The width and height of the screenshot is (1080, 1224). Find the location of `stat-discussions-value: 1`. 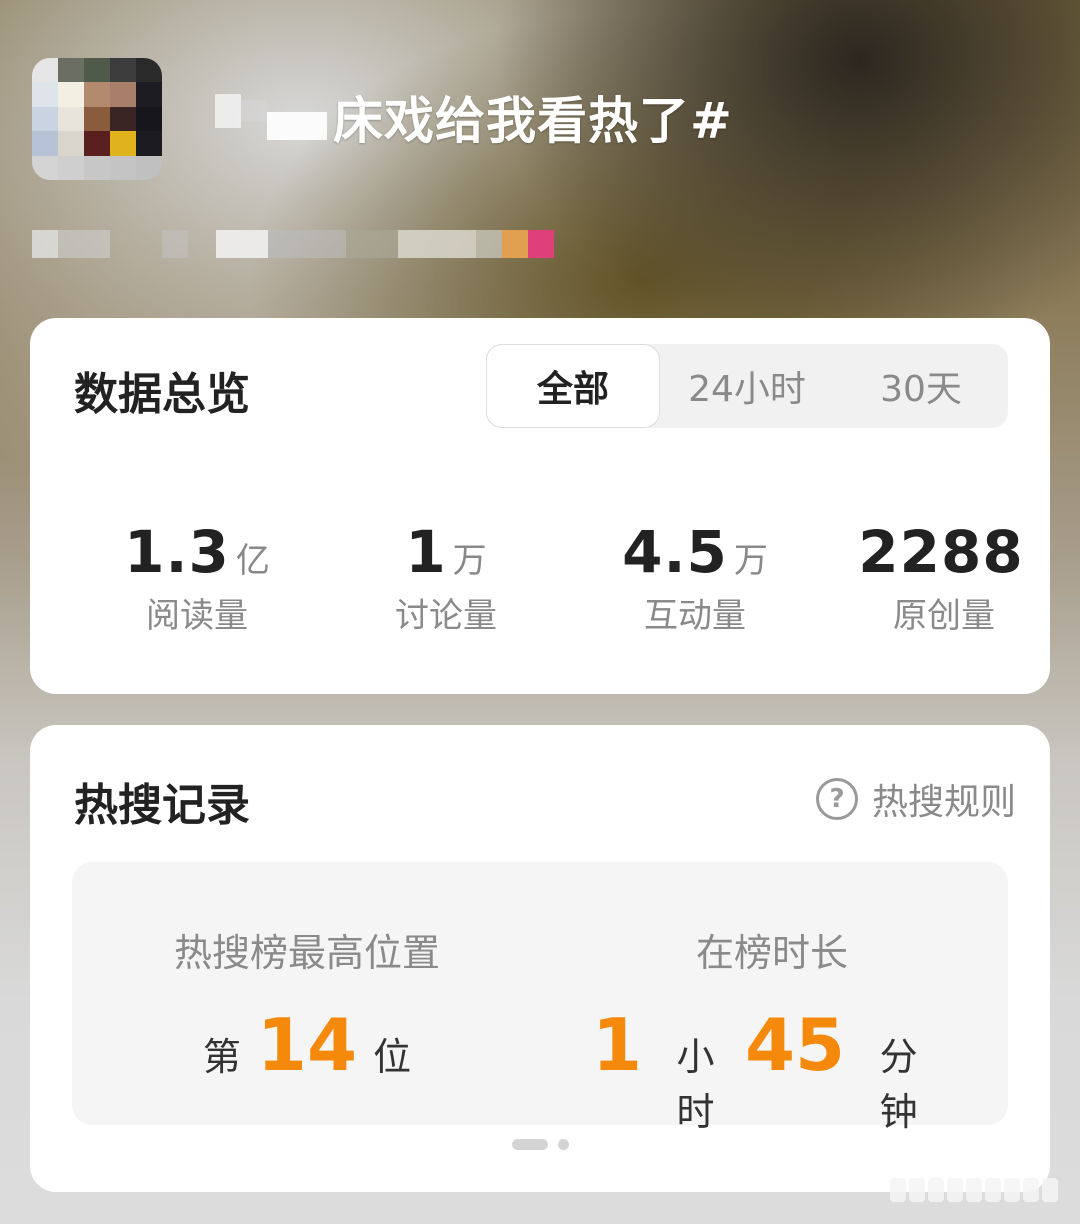

stat-discussions-value: 1 is located at coordinates (426, 552).